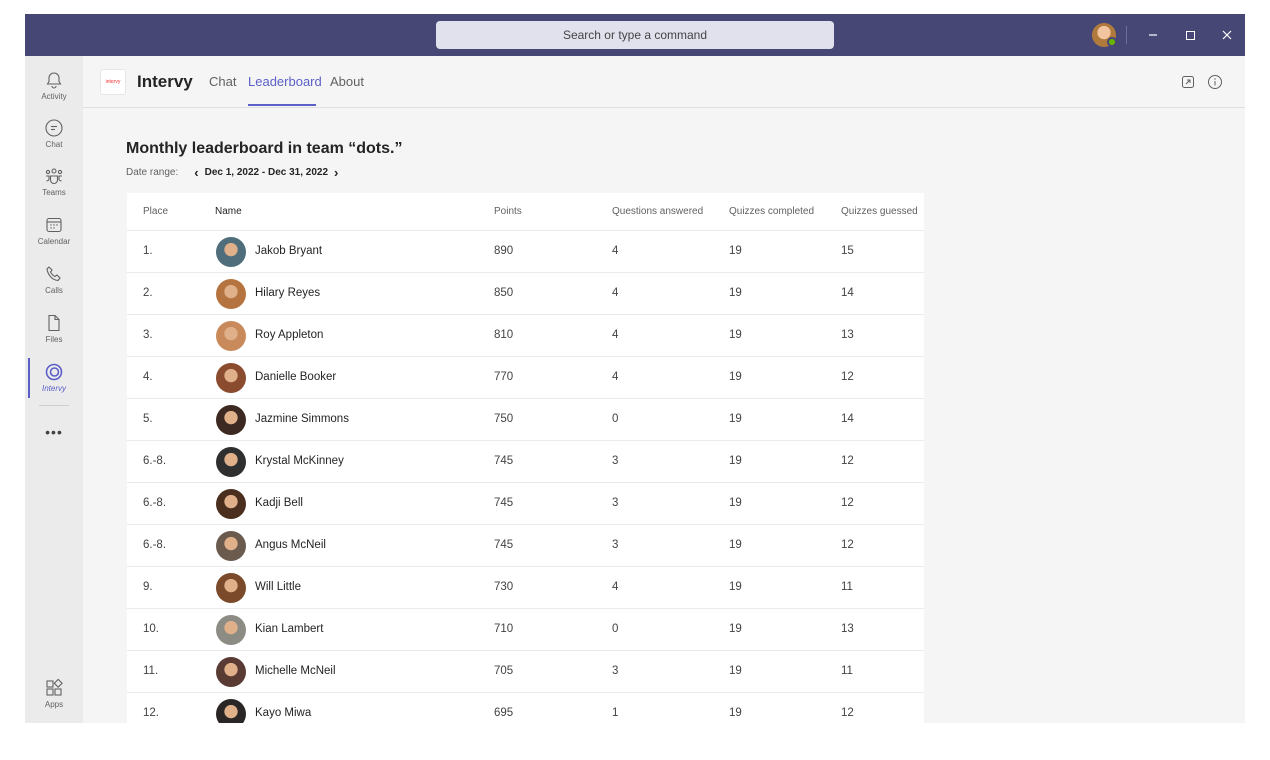  Describe the element at coordinates (53, 274) in the screenshot. I see `phone-icon` at that location.